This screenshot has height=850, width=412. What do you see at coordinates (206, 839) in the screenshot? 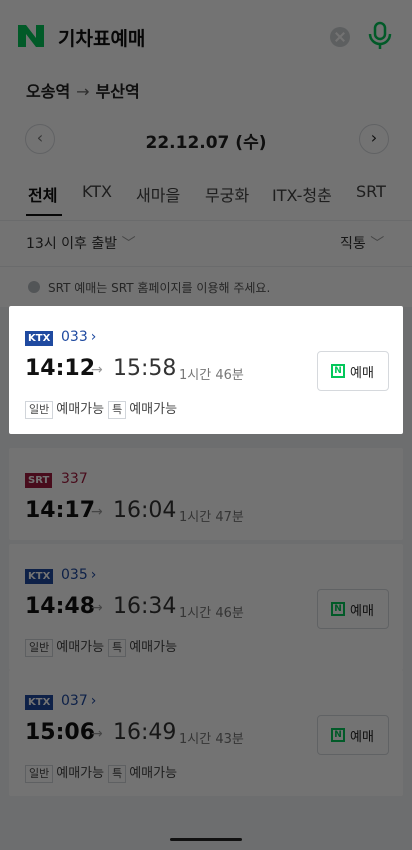
I see `home-indicator` at bounding box center [206, 839].